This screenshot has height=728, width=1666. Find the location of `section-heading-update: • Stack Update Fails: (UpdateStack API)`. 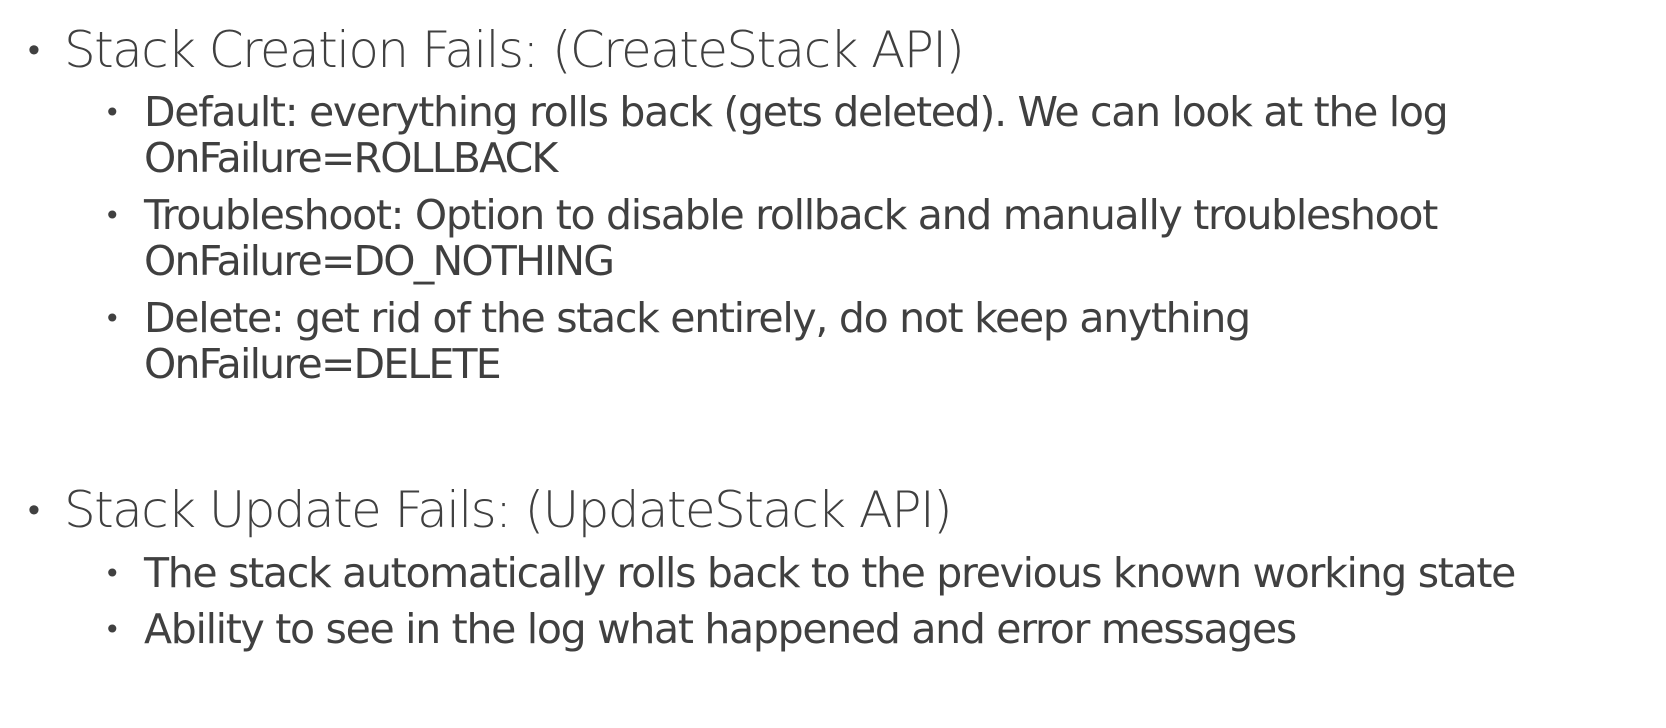

section-heading-update: • Stack Update Fails: (UpdateStack API) is located at coordinates (490, 510).